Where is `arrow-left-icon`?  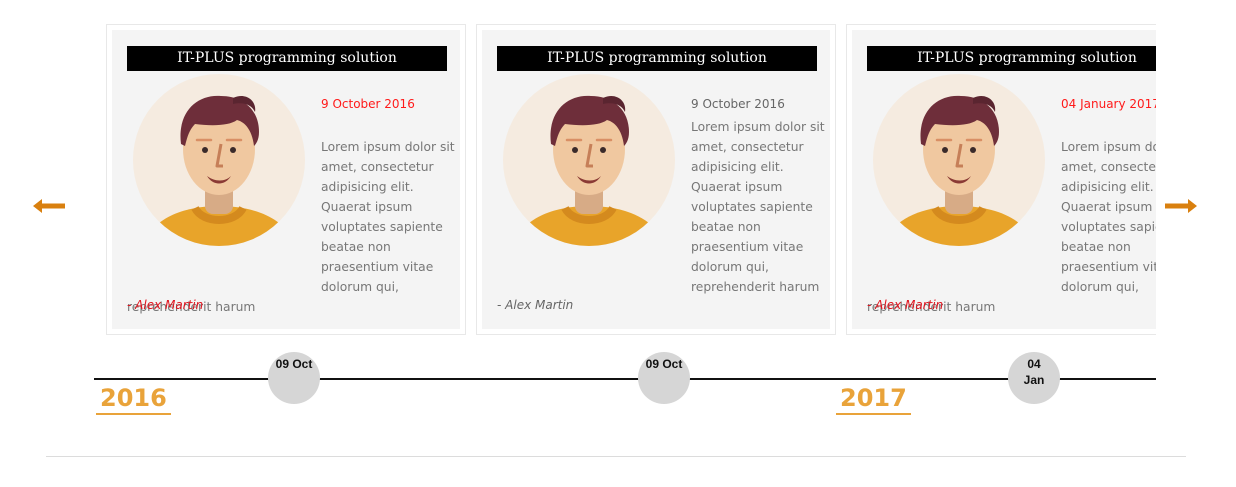
arrow-left-icon is located at coordinates (49, 206).